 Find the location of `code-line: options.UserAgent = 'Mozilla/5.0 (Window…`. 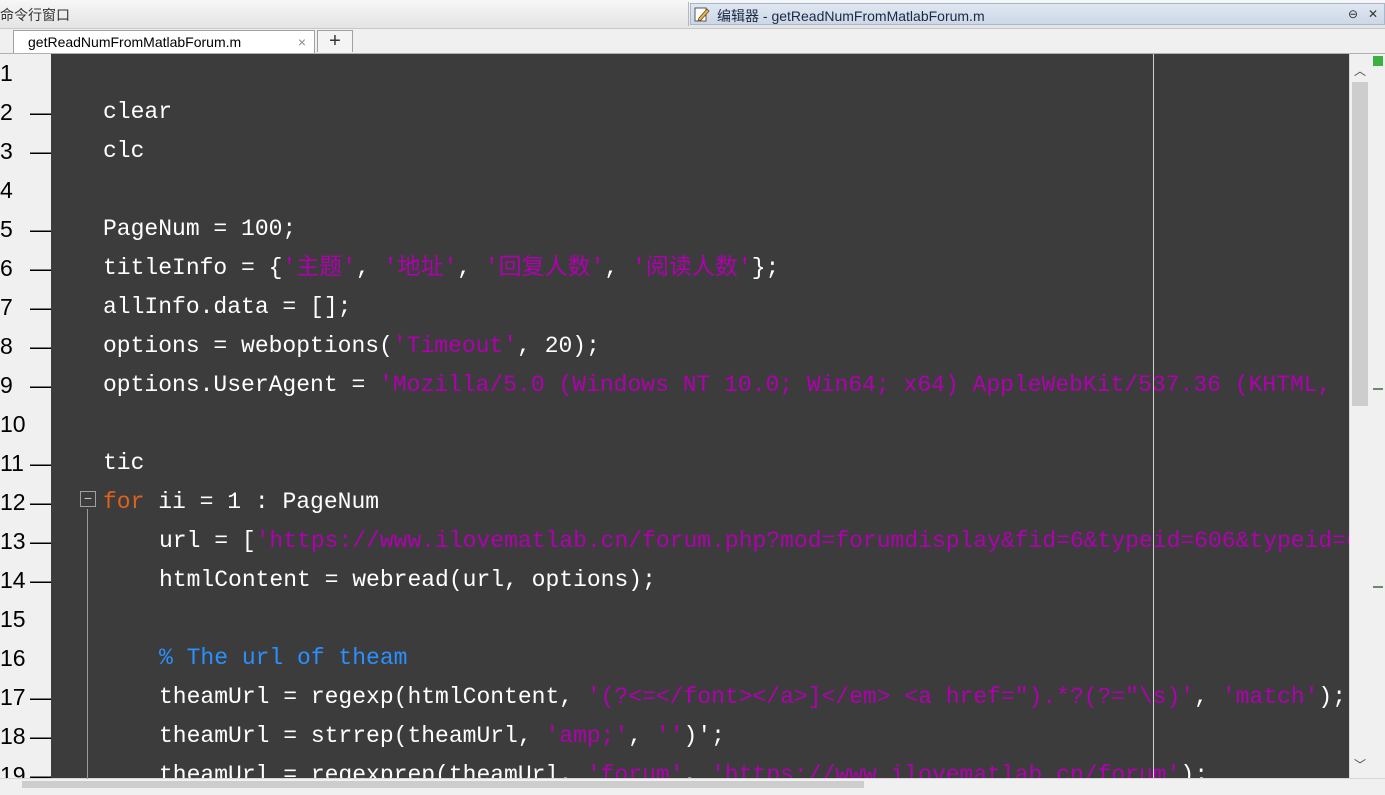

code-line: options.UserAgent = 'Mozilla/5.0 (Window… is located at coordinates (726, 385).